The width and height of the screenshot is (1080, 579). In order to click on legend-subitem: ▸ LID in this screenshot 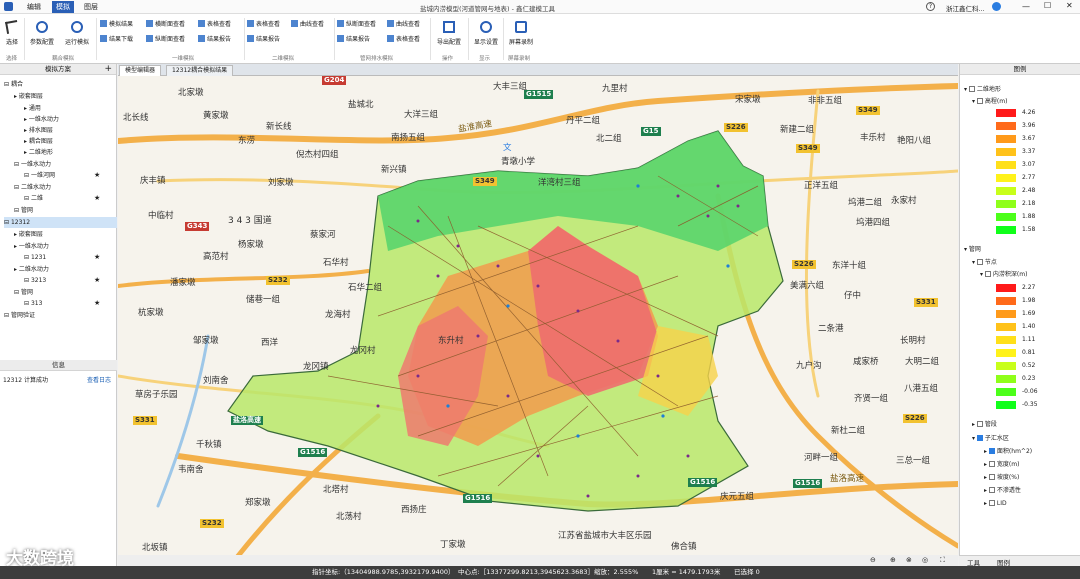, I will do `click(995, 503)`.